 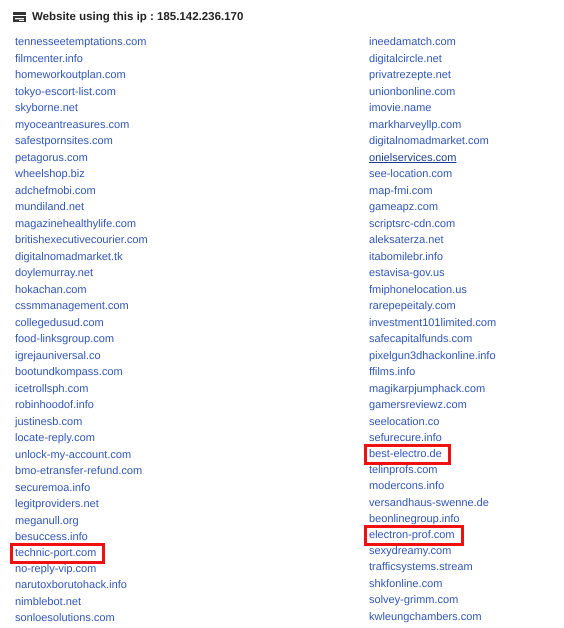 What do you see at coordinates (58, 356) in the screenshot?
I see `domain-link: igrejauniversal.co` at bounding box center [58, 356].